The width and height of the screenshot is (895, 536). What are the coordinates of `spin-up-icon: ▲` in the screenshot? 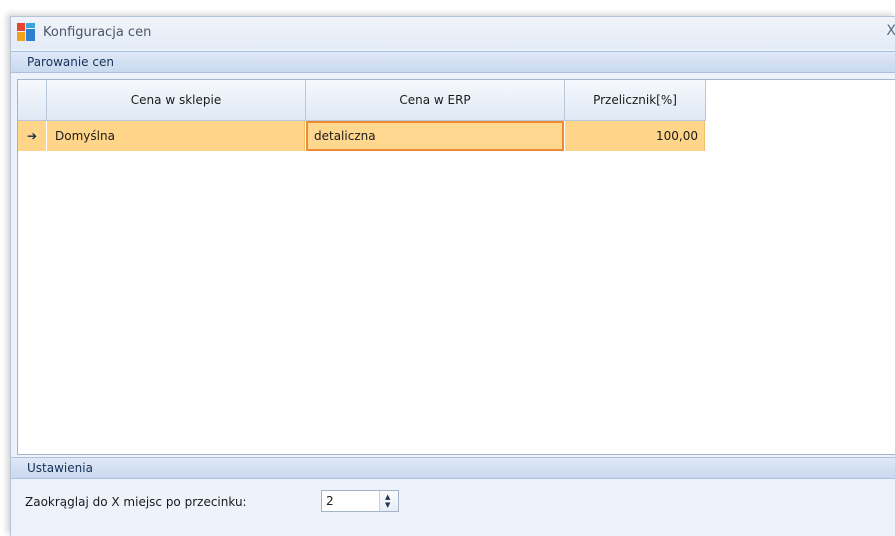 It's located at (387, 497).